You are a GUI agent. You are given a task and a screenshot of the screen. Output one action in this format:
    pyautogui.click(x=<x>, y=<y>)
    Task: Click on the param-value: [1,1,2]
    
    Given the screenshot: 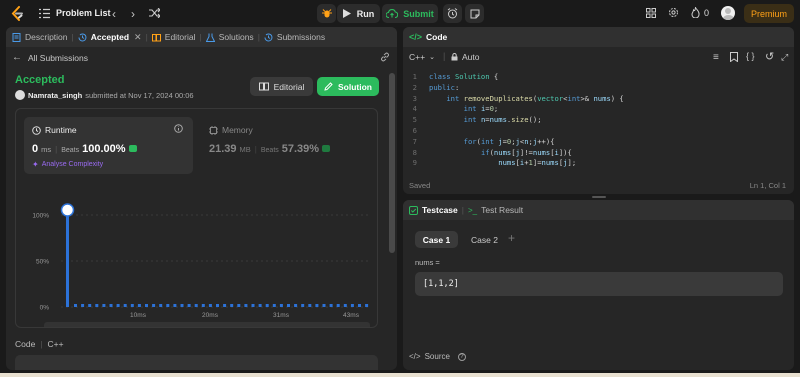 What is the action you would take?
    pyautogui.click(x=441, y=284)
    